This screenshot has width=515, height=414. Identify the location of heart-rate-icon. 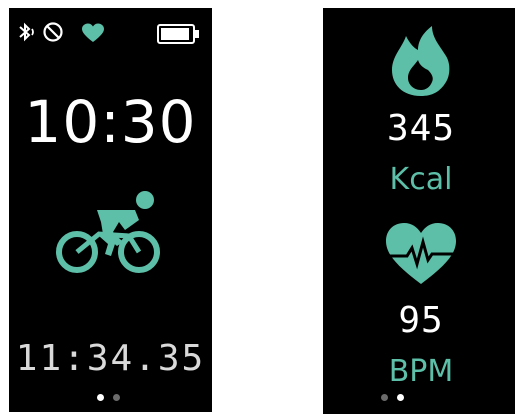
(421, 253).